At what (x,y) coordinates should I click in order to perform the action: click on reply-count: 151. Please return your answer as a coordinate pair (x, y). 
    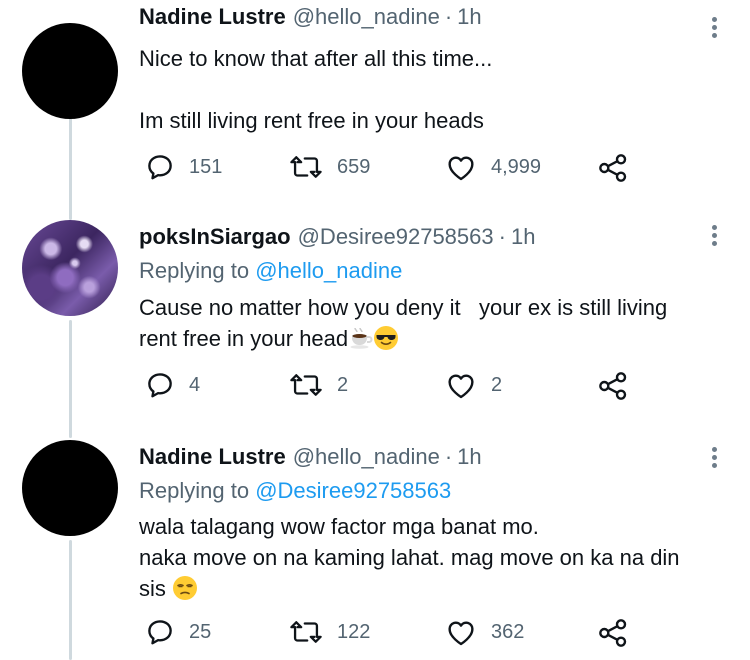
    Looking at the image, I should click on (206, 166).